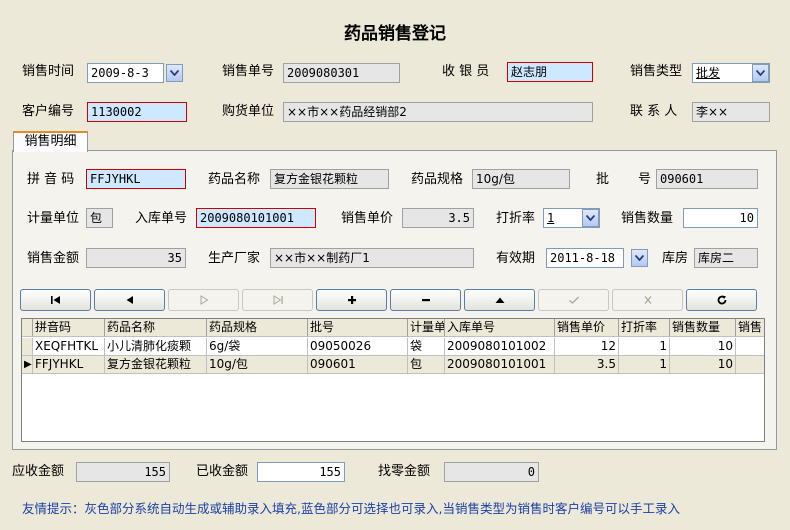  I want to click on nav-next-button, so click(203, 300).